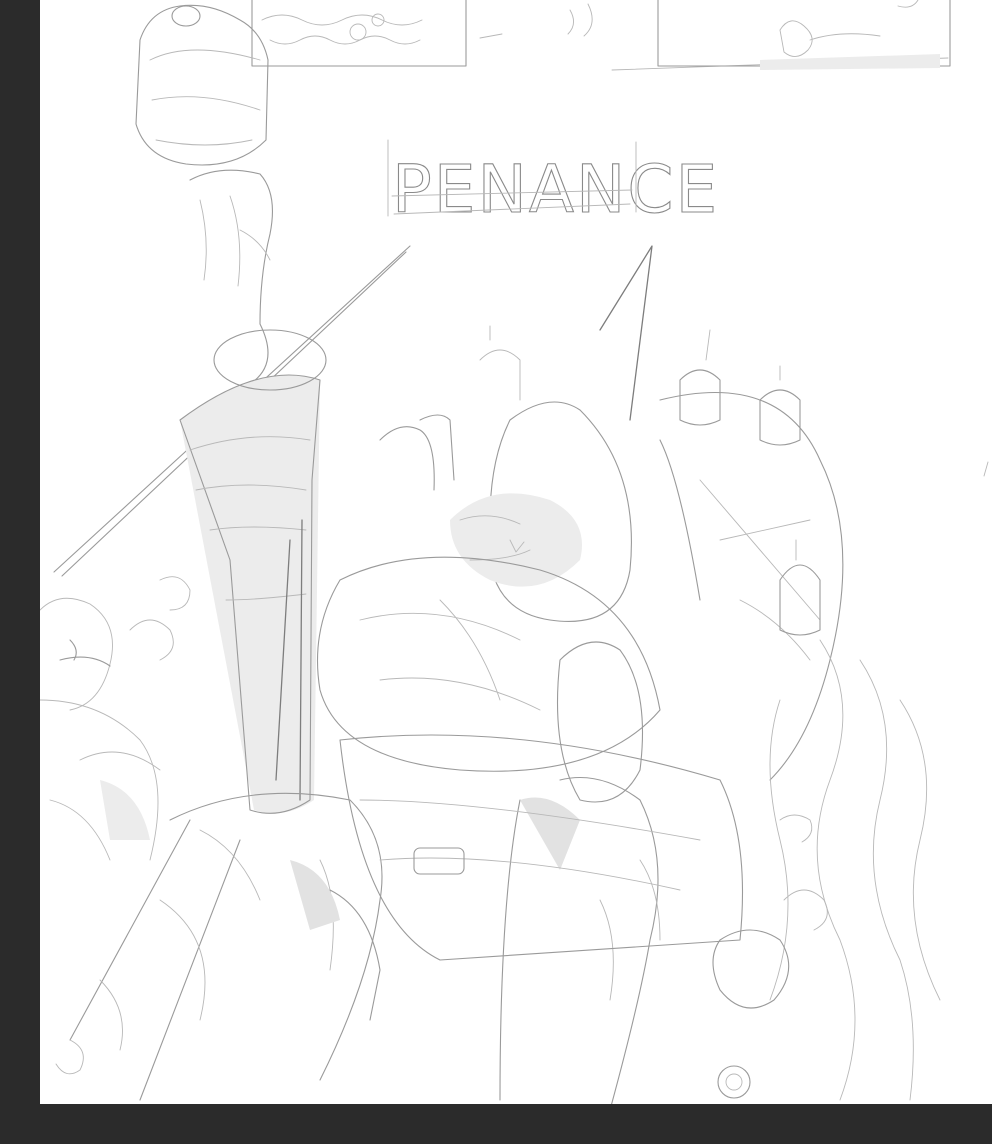 Image resolution: width=992 pixels, height=1144 pixels. Describe the element at coordinates (359, 33) in the screenshot. I see `top-panel-left` at that location.